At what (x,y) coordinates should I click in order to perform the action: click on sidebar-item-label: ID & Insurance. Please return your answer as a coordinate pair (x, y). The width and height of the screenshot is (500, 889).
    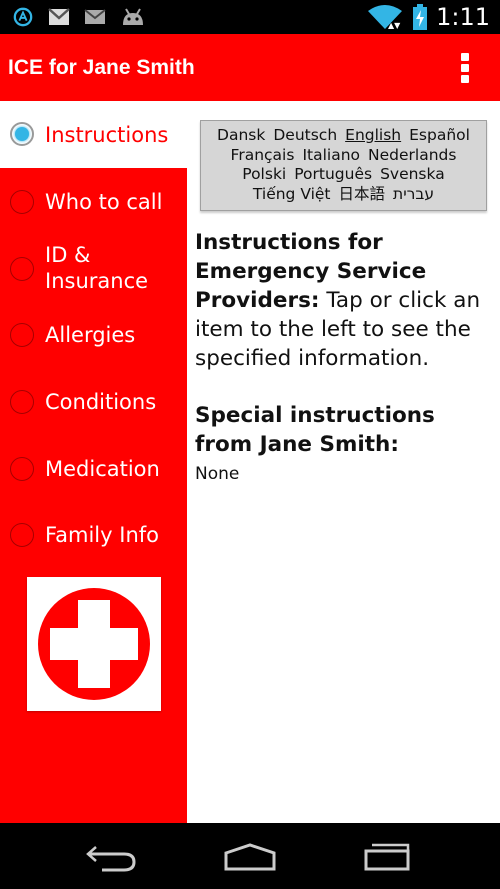
    Looking at the image, I should click on (96, 268).